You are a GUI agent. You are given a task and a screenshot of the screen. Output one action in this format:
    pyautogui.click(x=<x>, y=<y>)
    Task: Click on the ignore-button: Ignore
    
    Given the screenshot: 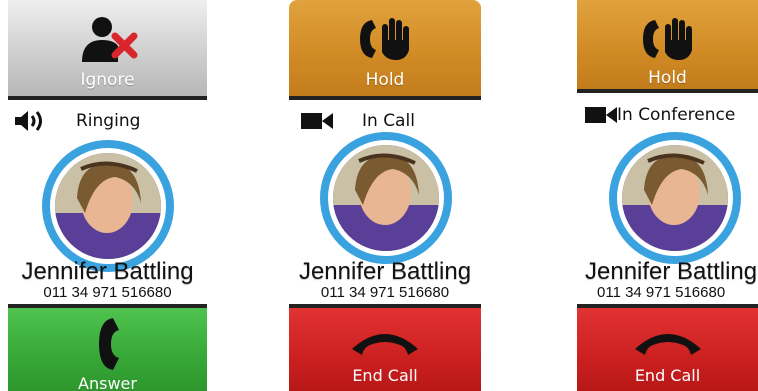 What is the action you would take?
    pyautogui.click(x=107, y=50)
    